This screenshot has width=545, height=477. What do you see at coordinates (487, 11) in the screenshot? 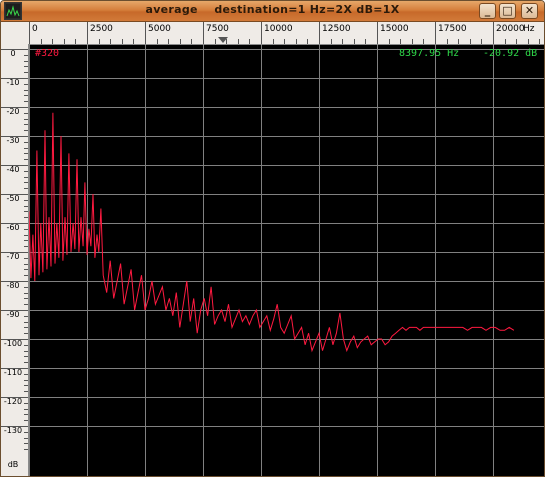
I see `minimize-button: _` at bounding box center [487, 11].